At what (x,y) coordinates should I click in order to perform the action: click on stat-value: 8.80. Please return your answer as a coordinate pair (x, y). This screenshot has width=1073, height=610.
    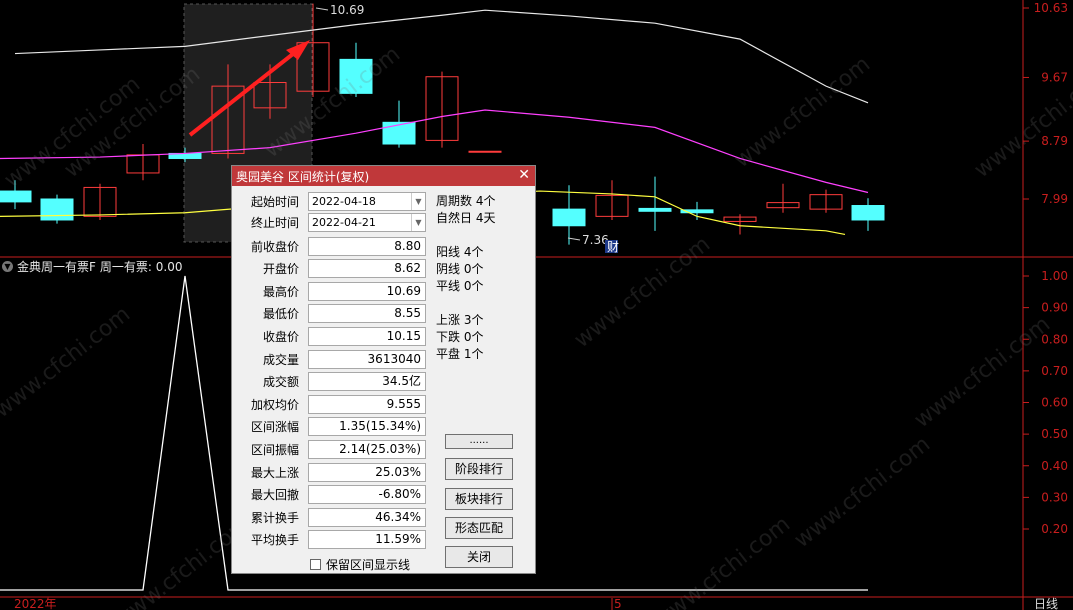
    Looking at the image, I should click on (367, 246).